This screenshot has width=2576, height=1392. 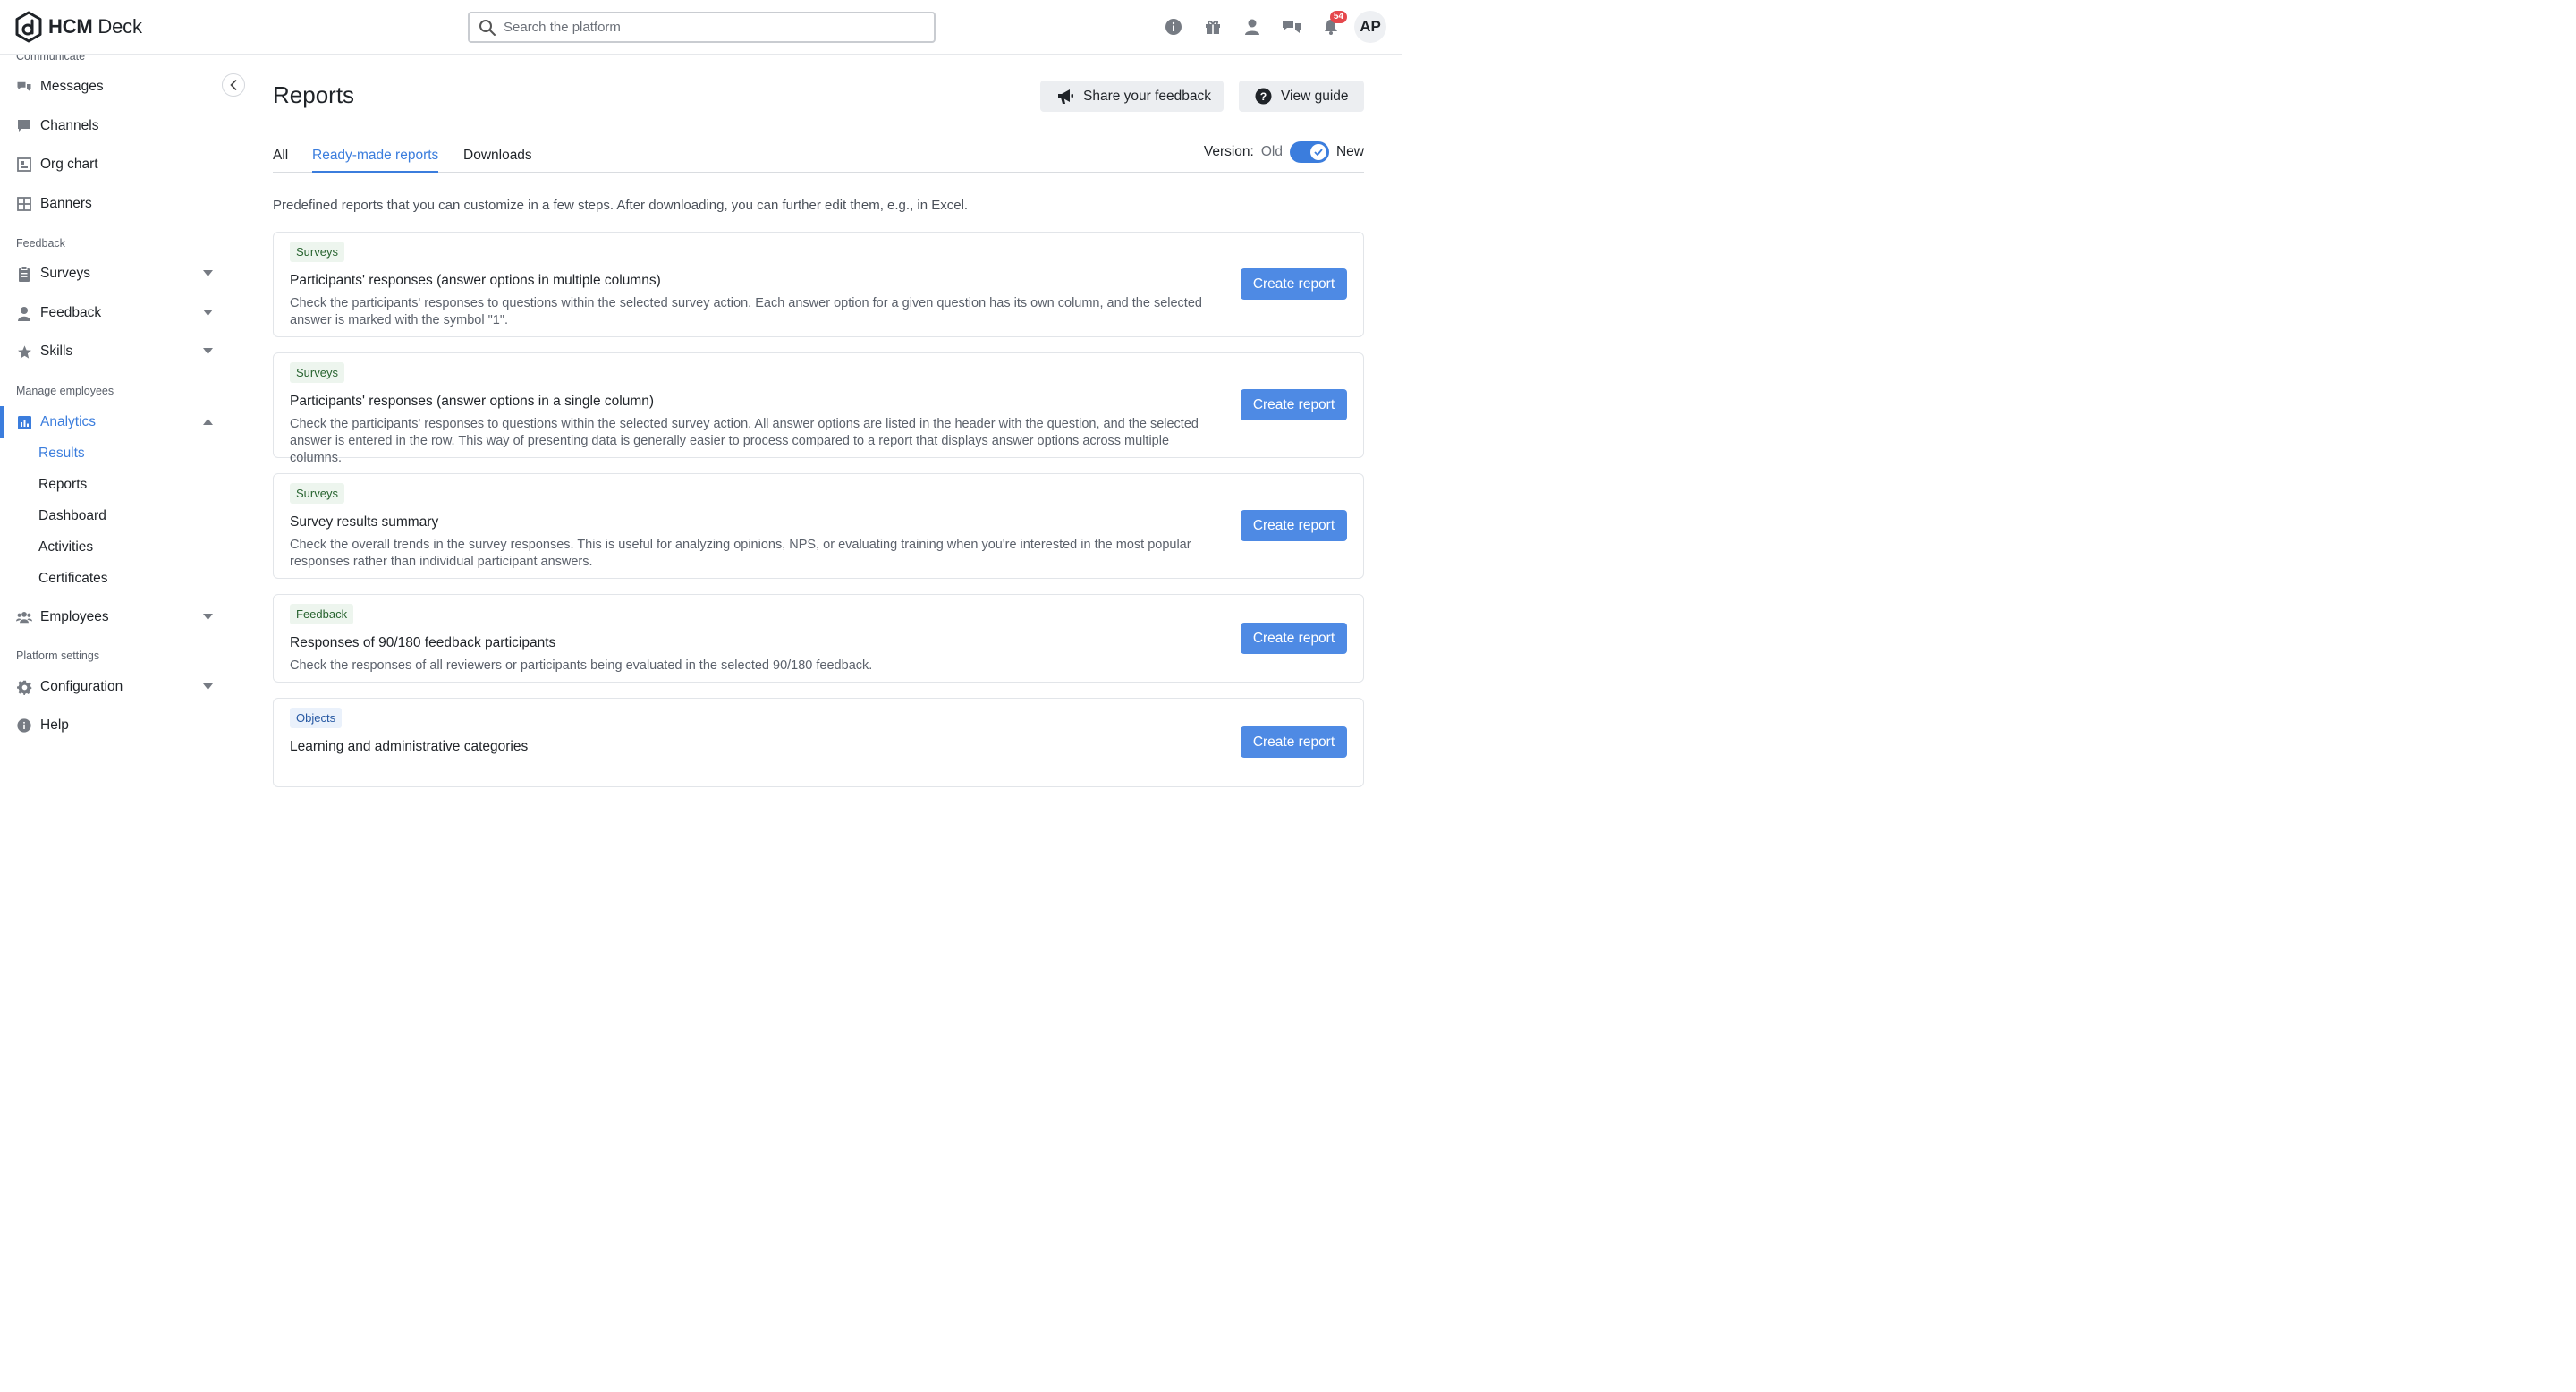 I want to click on help-icon, so click(x=24, y=725).